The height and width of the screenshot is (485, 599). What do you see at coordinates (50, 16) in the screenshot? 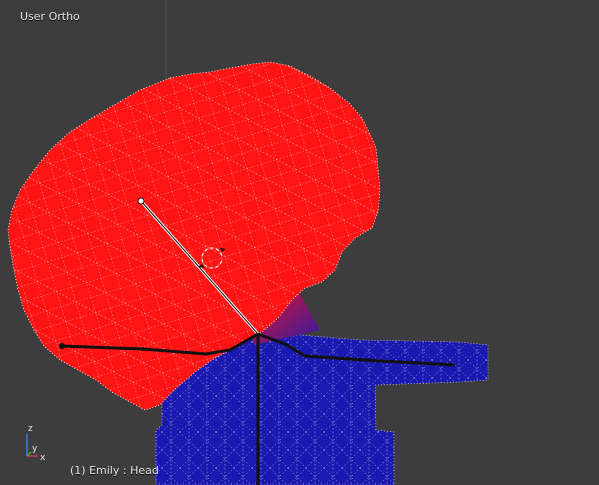
I see `view-label: User Ortho` at bounding box center [50, 16].